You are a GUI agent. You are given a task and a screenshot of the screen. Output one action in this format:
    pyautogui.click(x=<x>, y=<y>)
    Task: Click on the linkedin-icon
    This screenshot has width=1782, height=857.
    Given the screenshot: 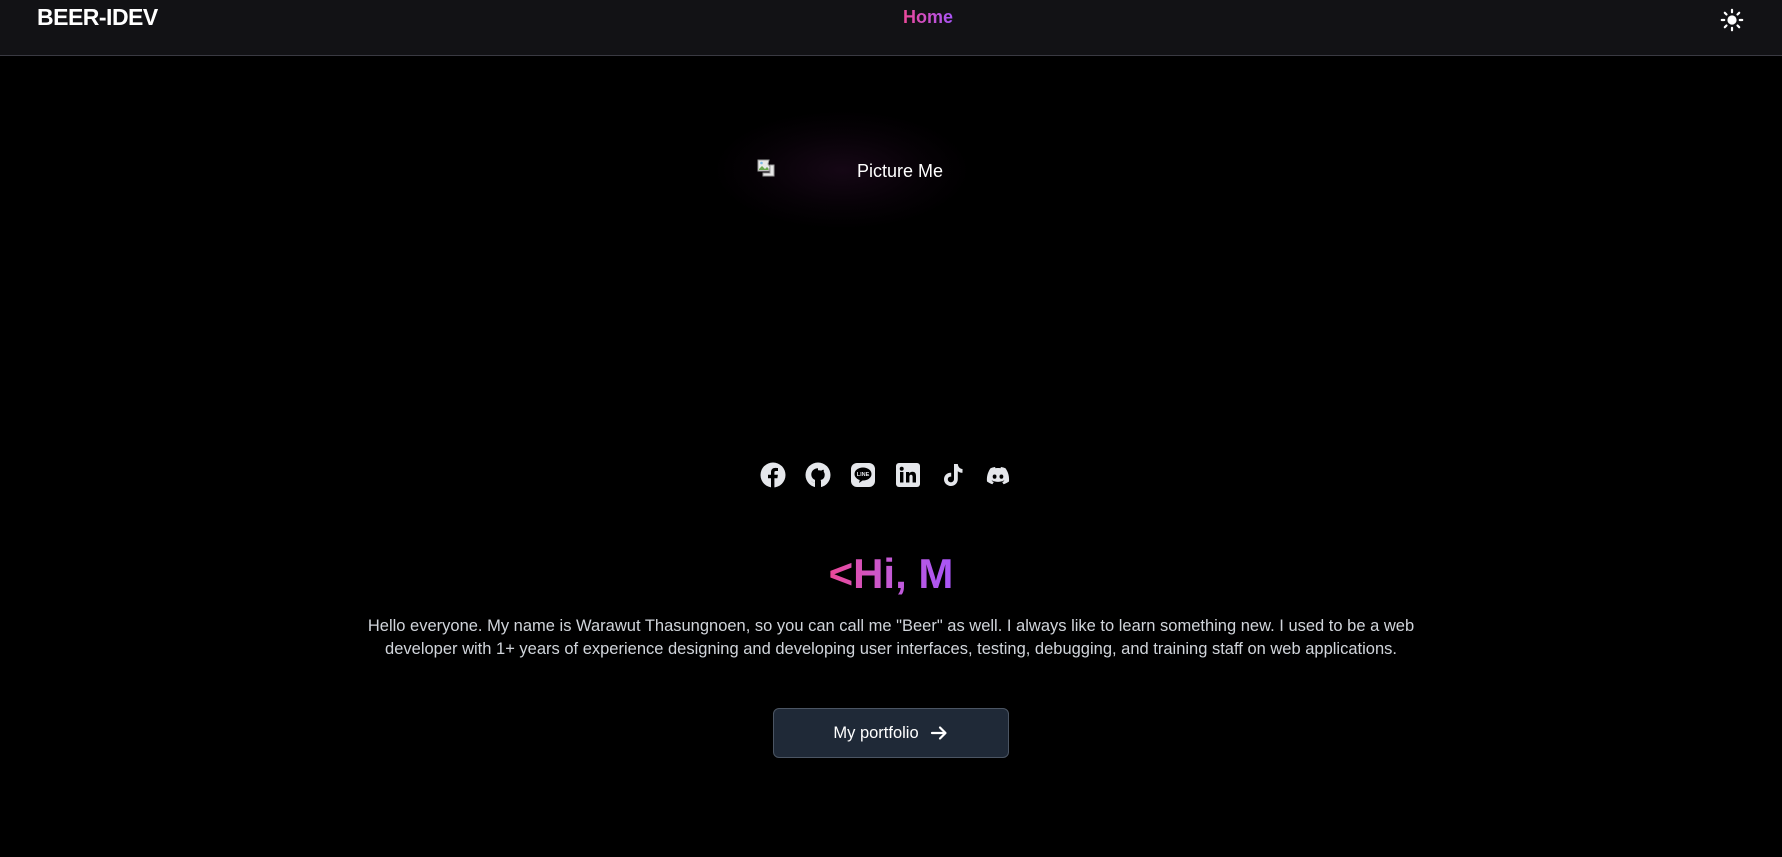 What is the action you would take?
    pyautogui.click(x=908, y=475)
    